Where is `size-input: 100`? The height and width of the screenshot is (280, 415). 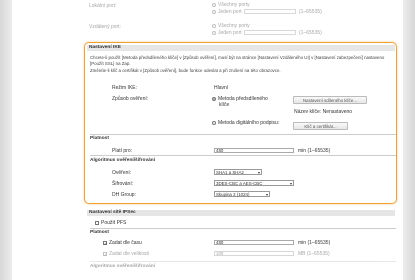 size-input: 100 is located at coordinates (254, 253).